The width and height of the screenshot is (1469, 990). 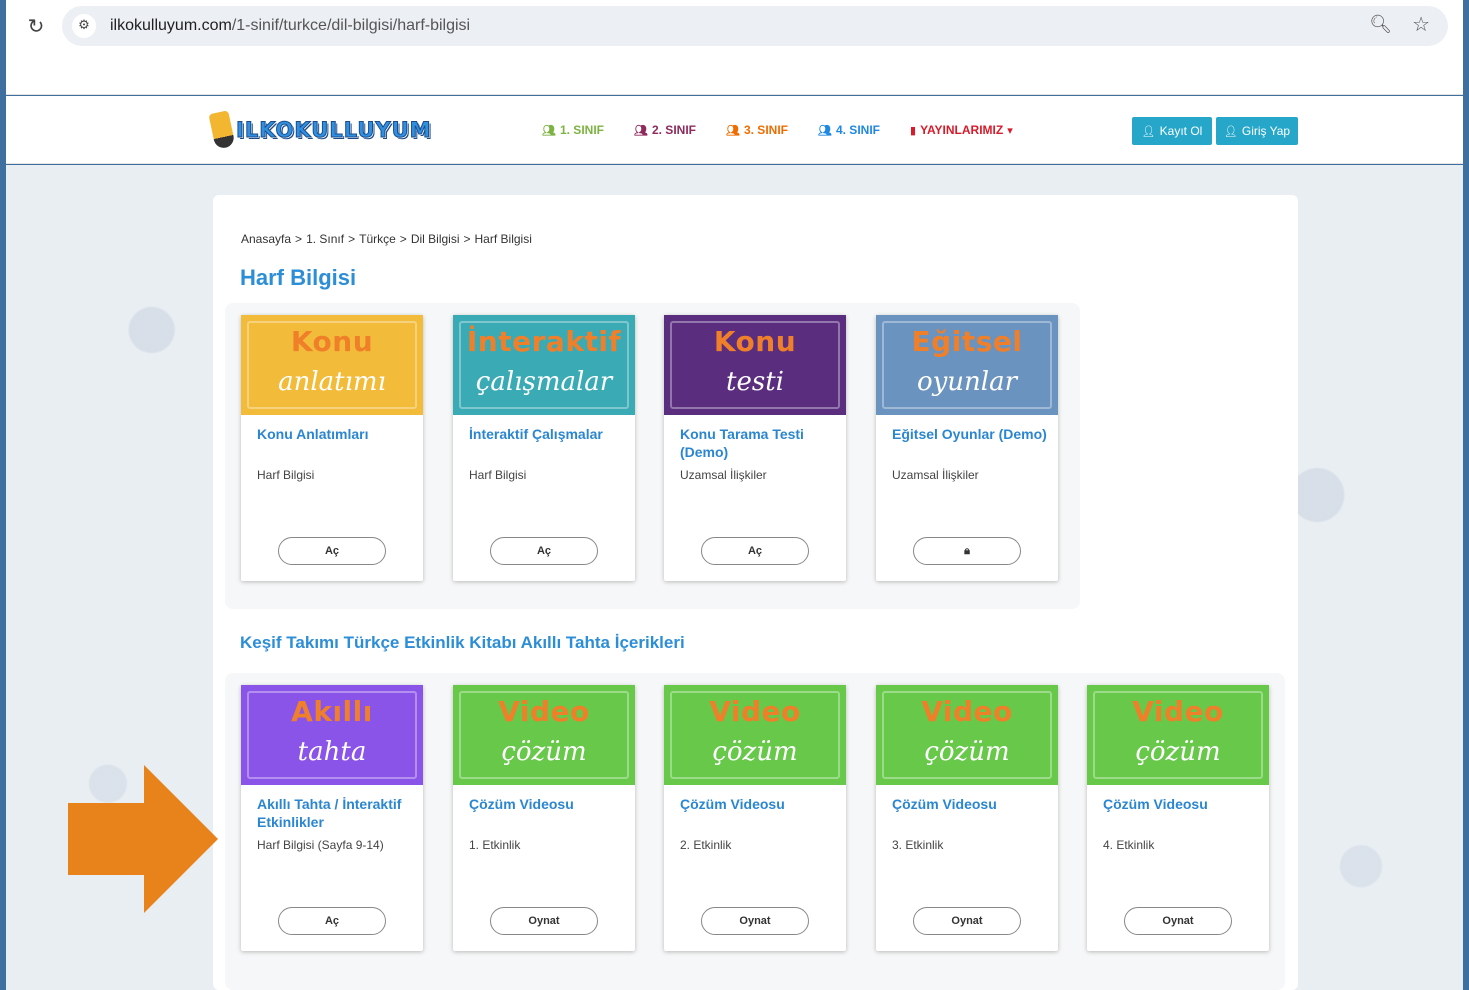 What do you see at coordinates (1257, 131) in the screenshot?
I see `login-button: 👤︎ Giriş Yap` at bounding box center [1257, 131].